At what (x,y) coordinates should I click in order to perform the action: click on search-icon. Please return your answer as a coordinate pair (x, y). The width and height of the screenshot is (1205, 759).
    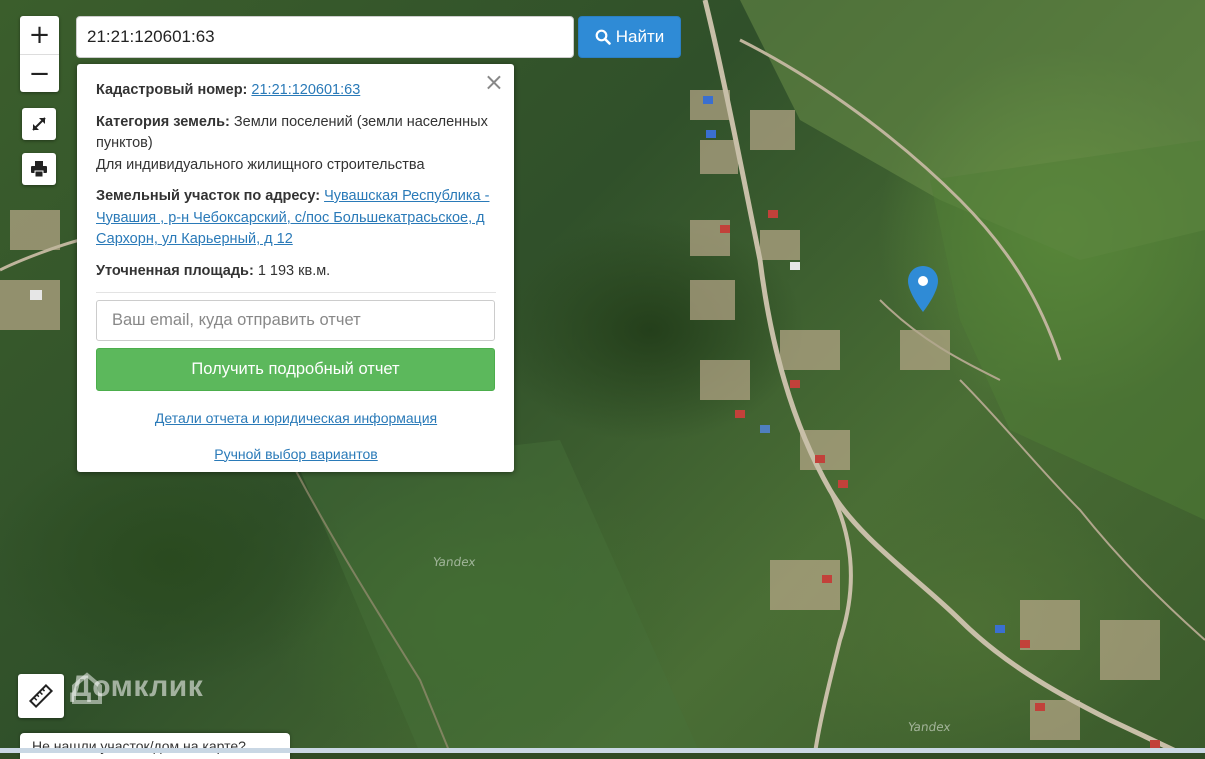
    Looking at the image, I should click on (603, 37).